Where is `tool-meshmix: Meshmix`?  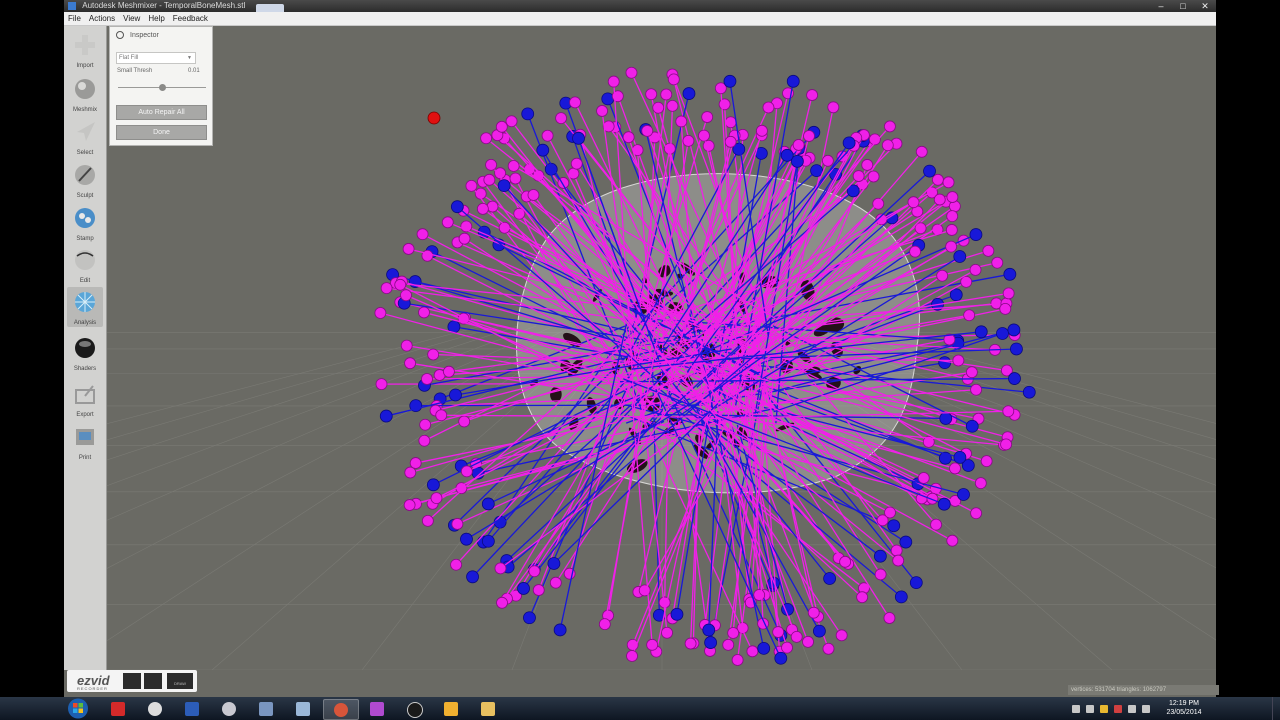 tool-meshmix: Meshmix is located at coordinates (85, 94).